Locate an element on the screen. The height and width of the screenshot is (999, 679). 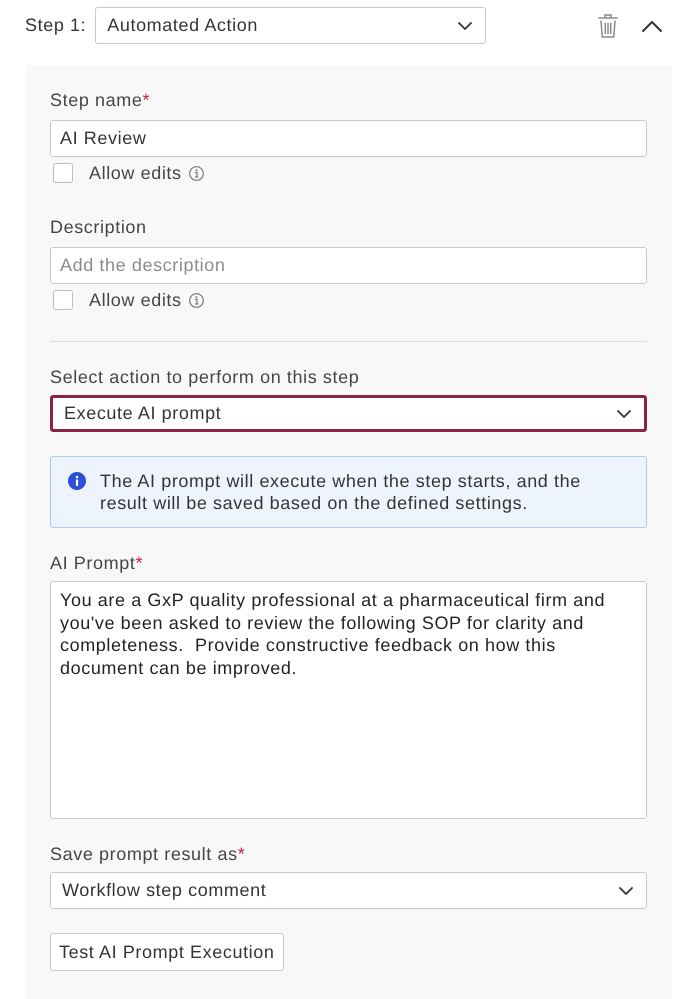
field-label: Step name* is located at coordinates (101, 100).